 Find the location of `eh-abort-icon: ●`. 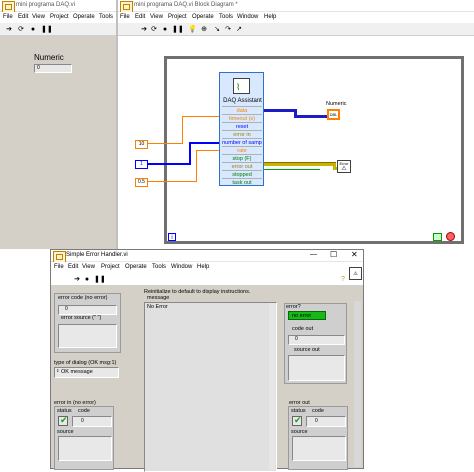

eh-abort-icon: ● is located at coordinates (87, 280).